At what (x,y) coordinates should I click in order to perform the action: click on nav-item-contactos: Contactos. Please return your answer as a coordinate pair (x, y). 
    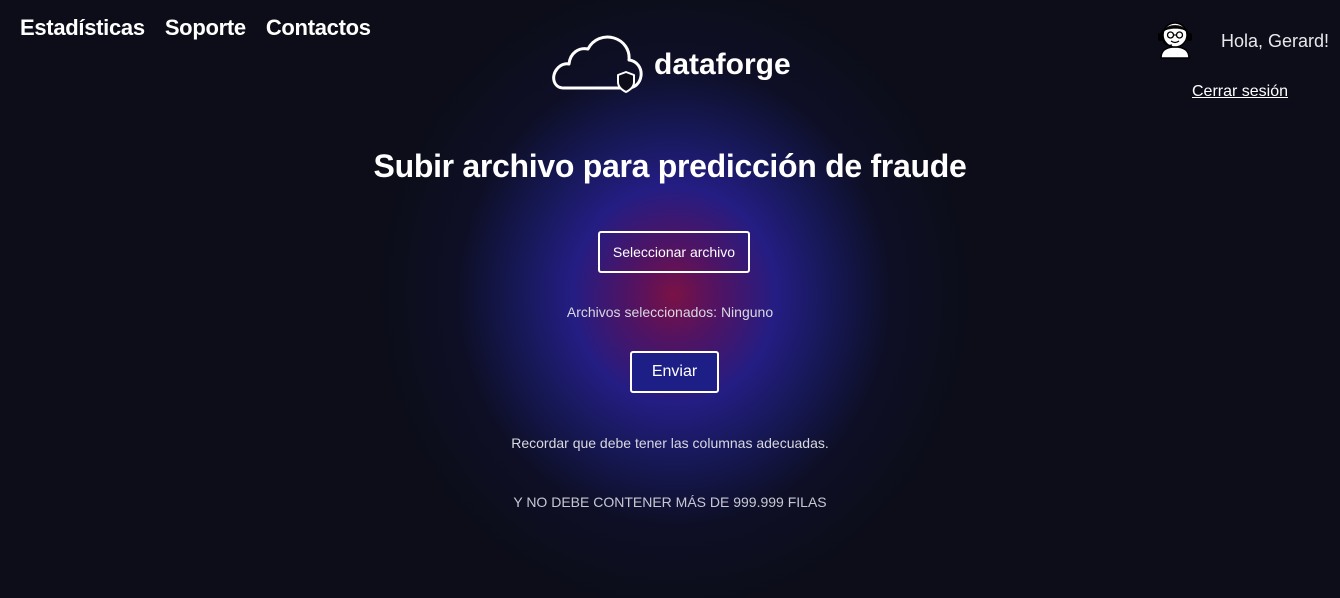
    Looking at the image, I should click on (318, 28).